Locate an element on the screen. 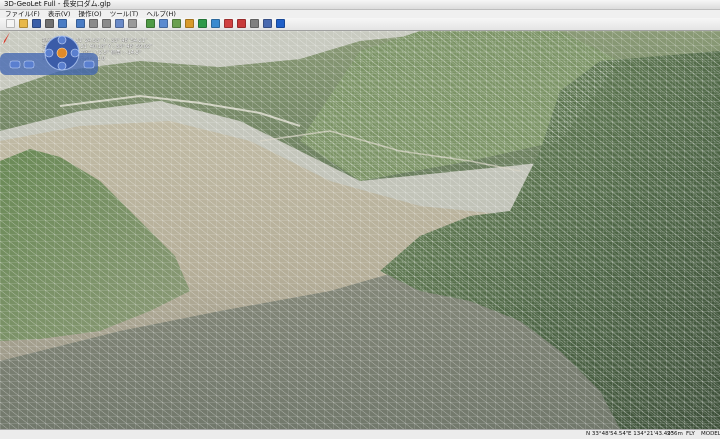 This screenshot has height=439, width=720. toolbar-button-export is located at coordinates (80, 23).